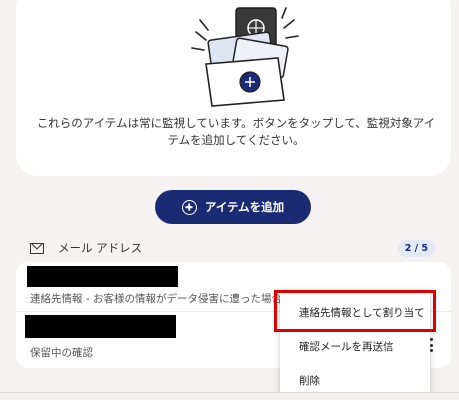 This screenshot has height=400, width=459. I want to click on context-menu: 連絡先情報として割り当て 確認メールを再送信 削除, so click(355, 344).